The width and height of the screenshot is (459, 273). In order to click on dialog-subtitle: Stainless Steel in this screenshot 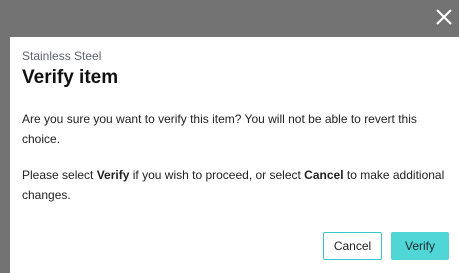, I will do `click(62, 56)`.